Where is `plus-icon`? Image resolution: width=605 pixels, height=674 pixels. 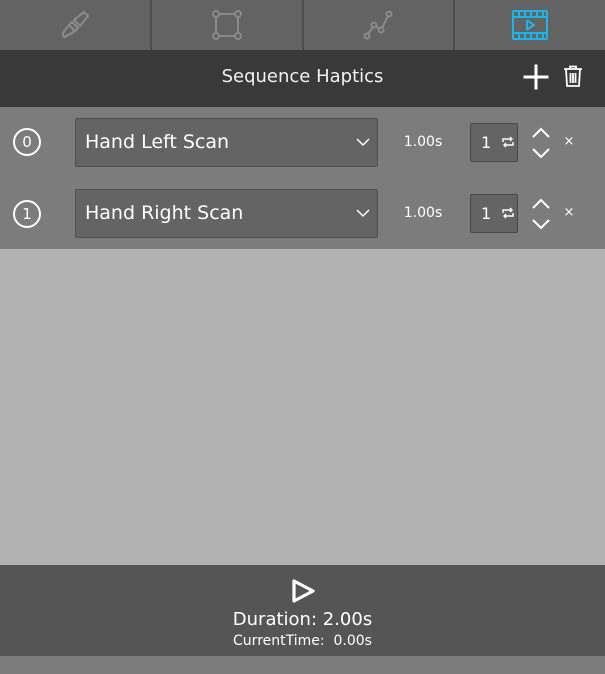 plus-icon is located at coordinates (536, 77).